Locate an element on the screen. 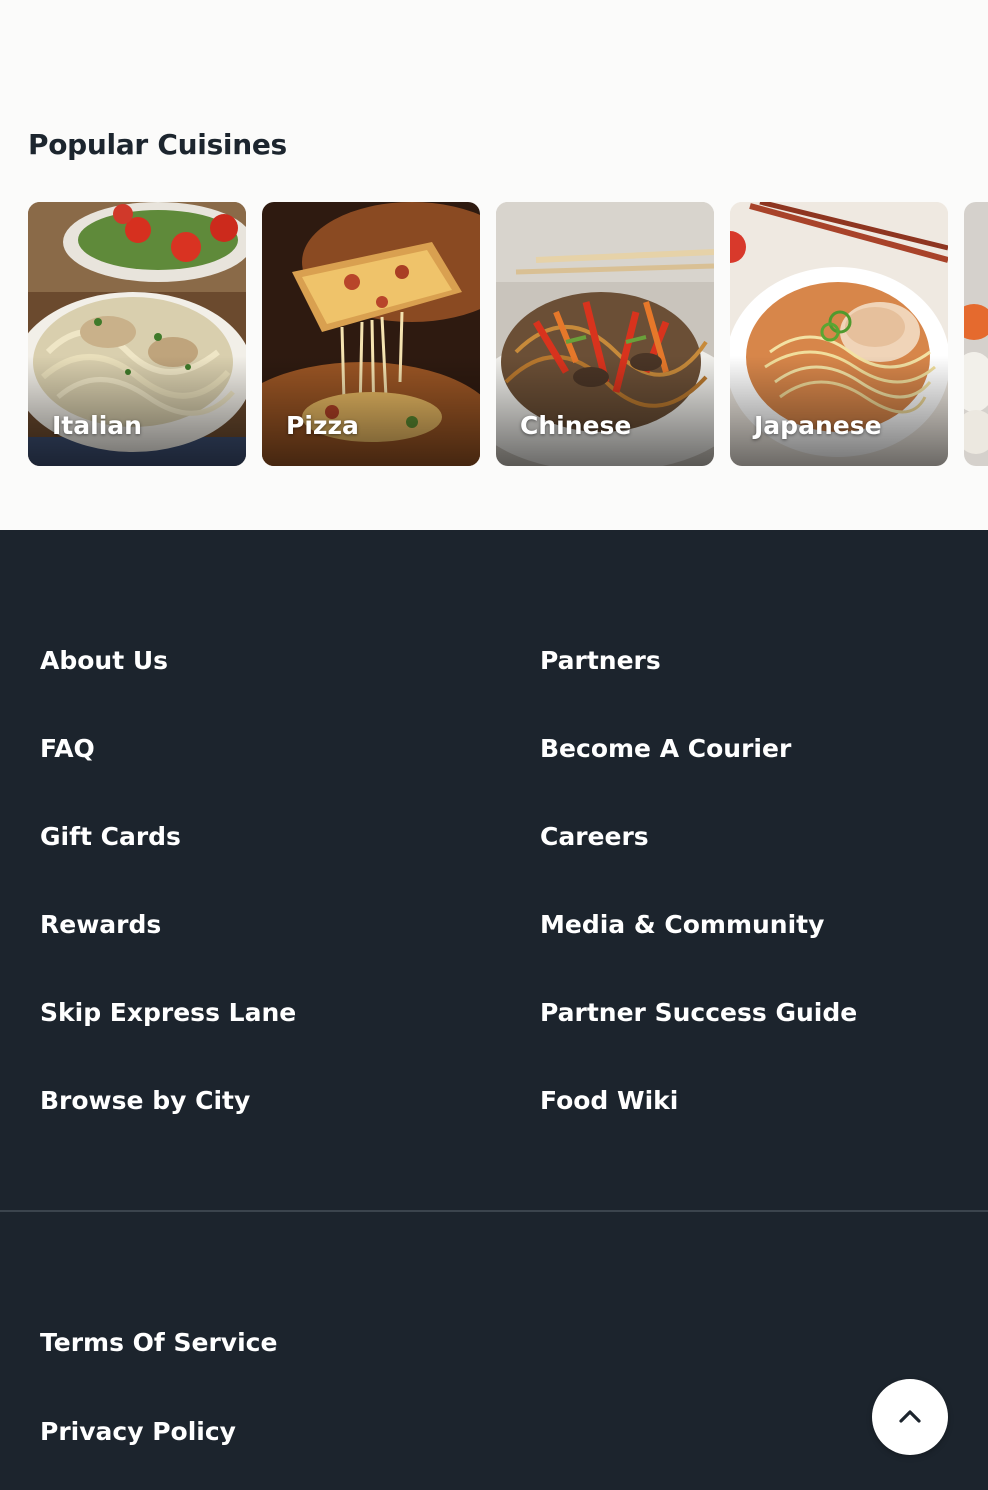  cuisine-label: Pizza is located at coordinates (322, 425).